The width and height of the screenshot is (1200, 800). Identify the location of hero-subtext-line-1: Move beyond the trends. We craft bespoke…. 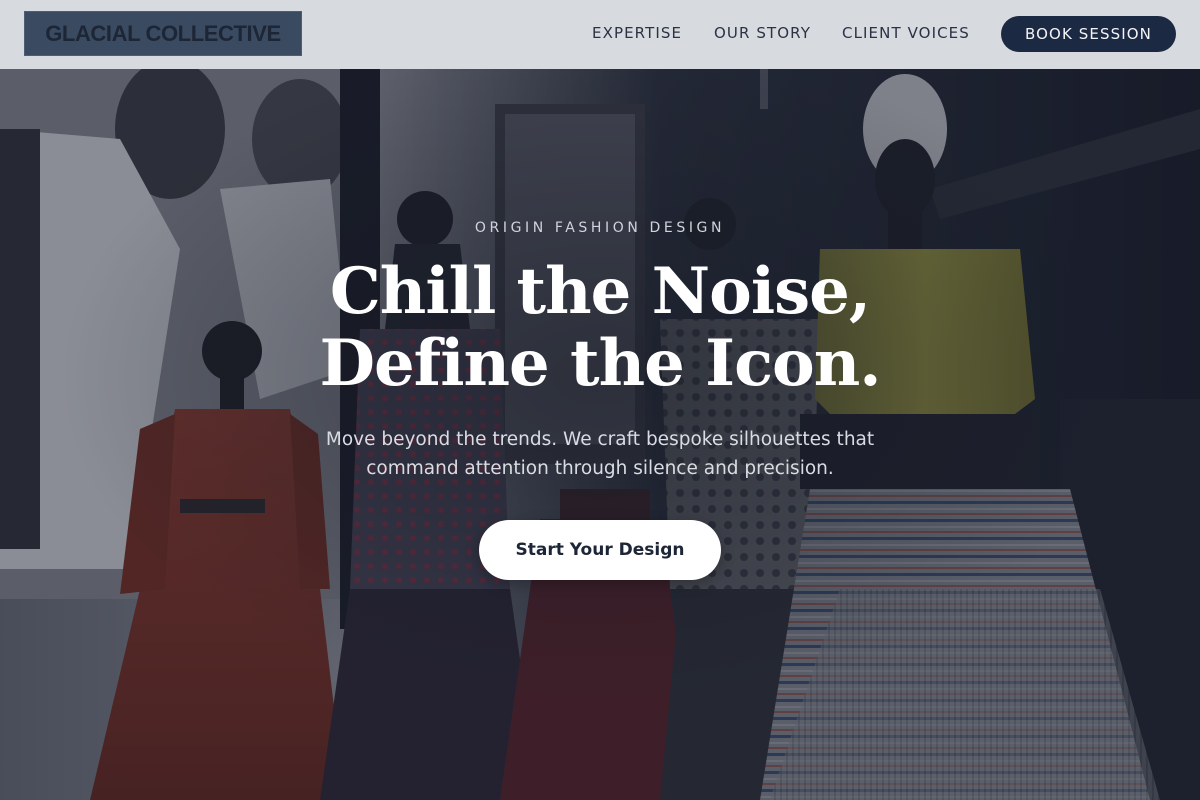
(600, 439).